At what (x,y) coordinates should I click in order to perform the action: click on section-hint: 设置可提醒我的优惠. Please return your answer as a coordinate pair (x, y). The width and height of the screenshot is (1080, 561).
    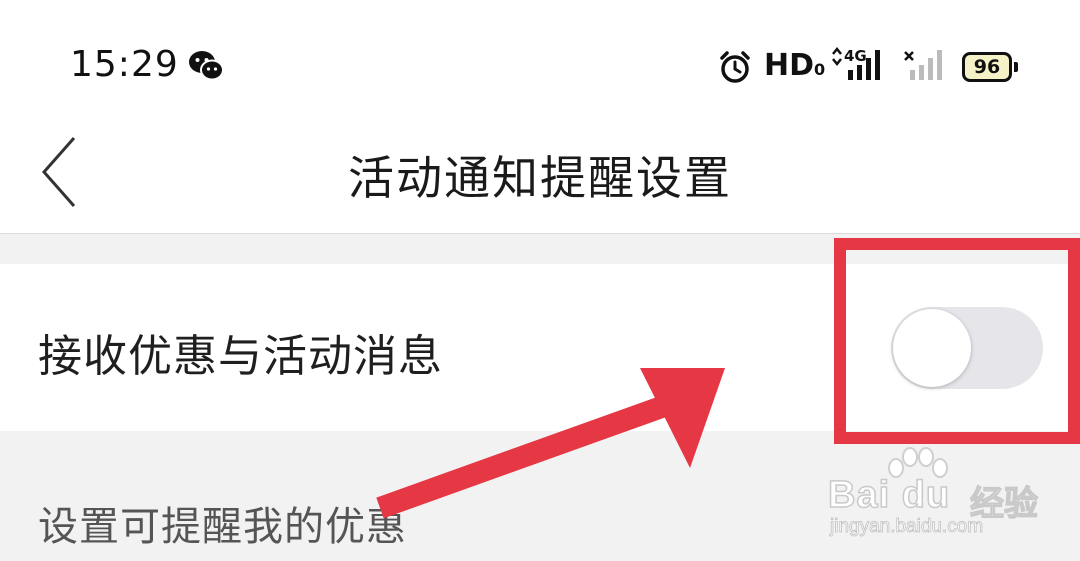
    Looking at the image, I should click on (222, 527).